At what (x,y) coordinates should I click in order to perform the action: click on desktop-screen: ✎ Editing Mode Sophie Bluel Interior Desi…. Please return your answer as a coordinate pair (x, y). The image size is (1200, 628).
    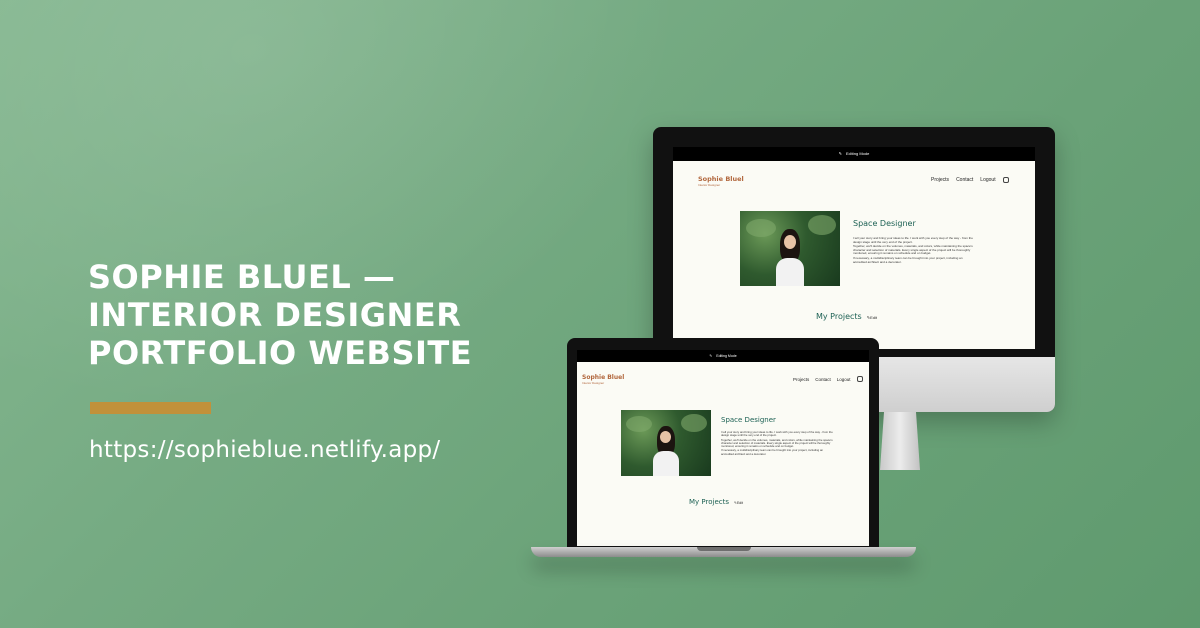
    Looking at the image, I should click on (854, 248).